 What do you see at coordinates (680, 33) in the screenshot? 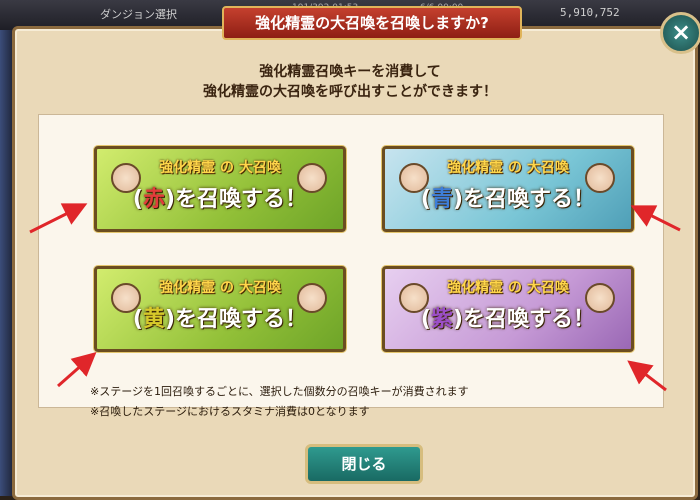
I see `close-icon: ×` at bounding box center [680, 33].